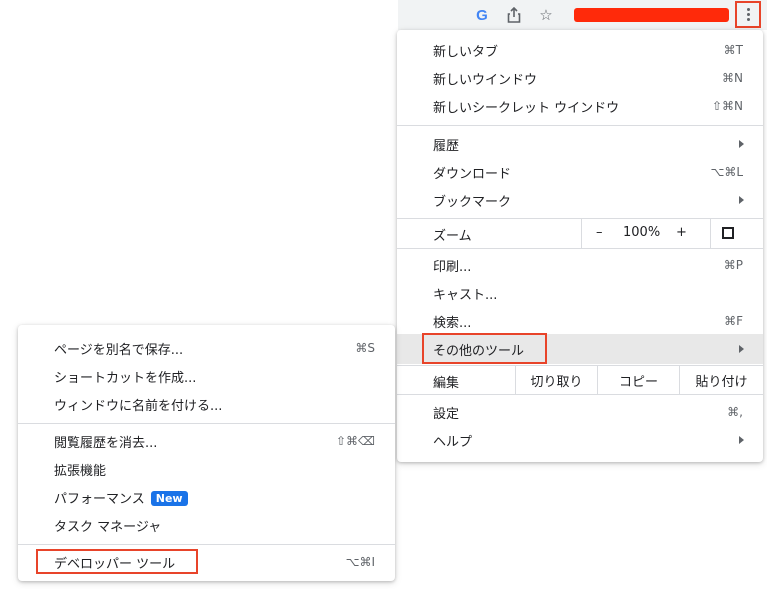  Describe the element at coordinates (169, 498) in the screenshot. I see `new-badge: New` at that location.